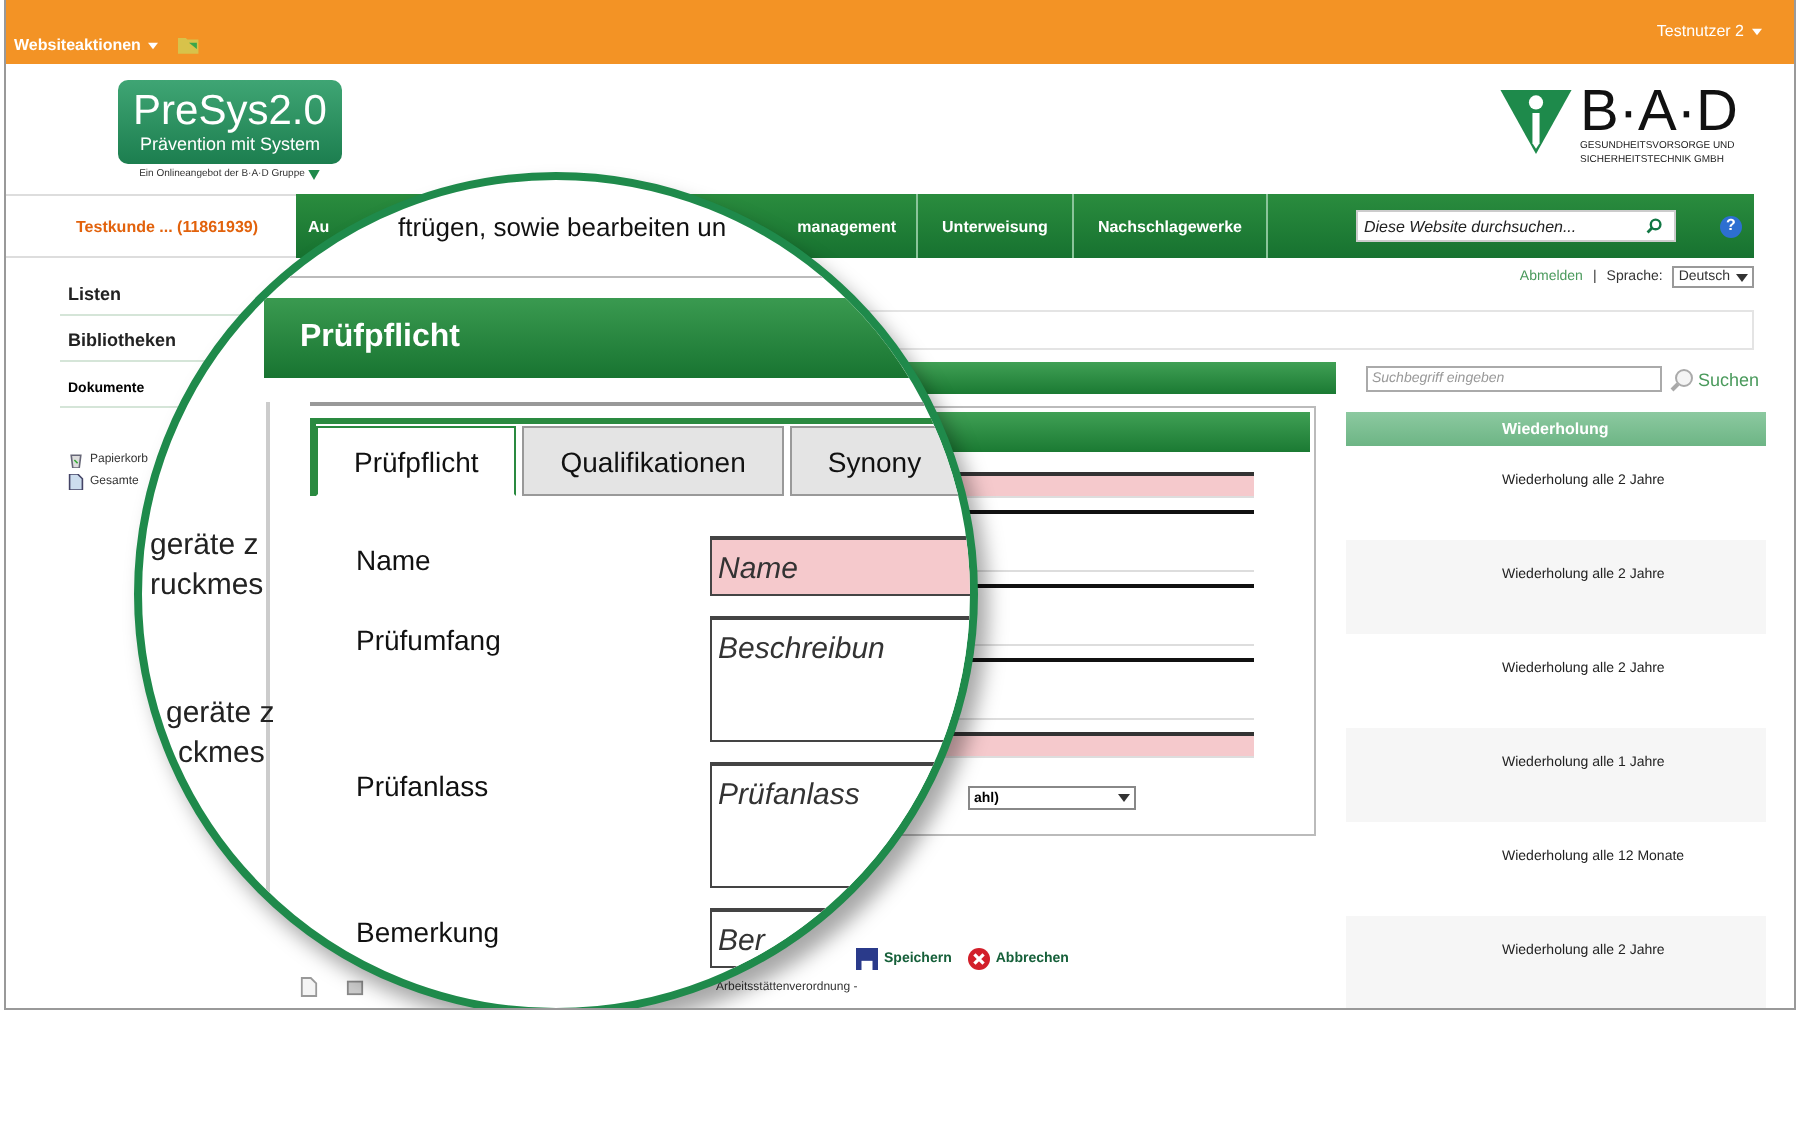  What do you see at coordinates (76, 482) in the screenshot?
I see `document-icon` at bounding box center [76, 482].